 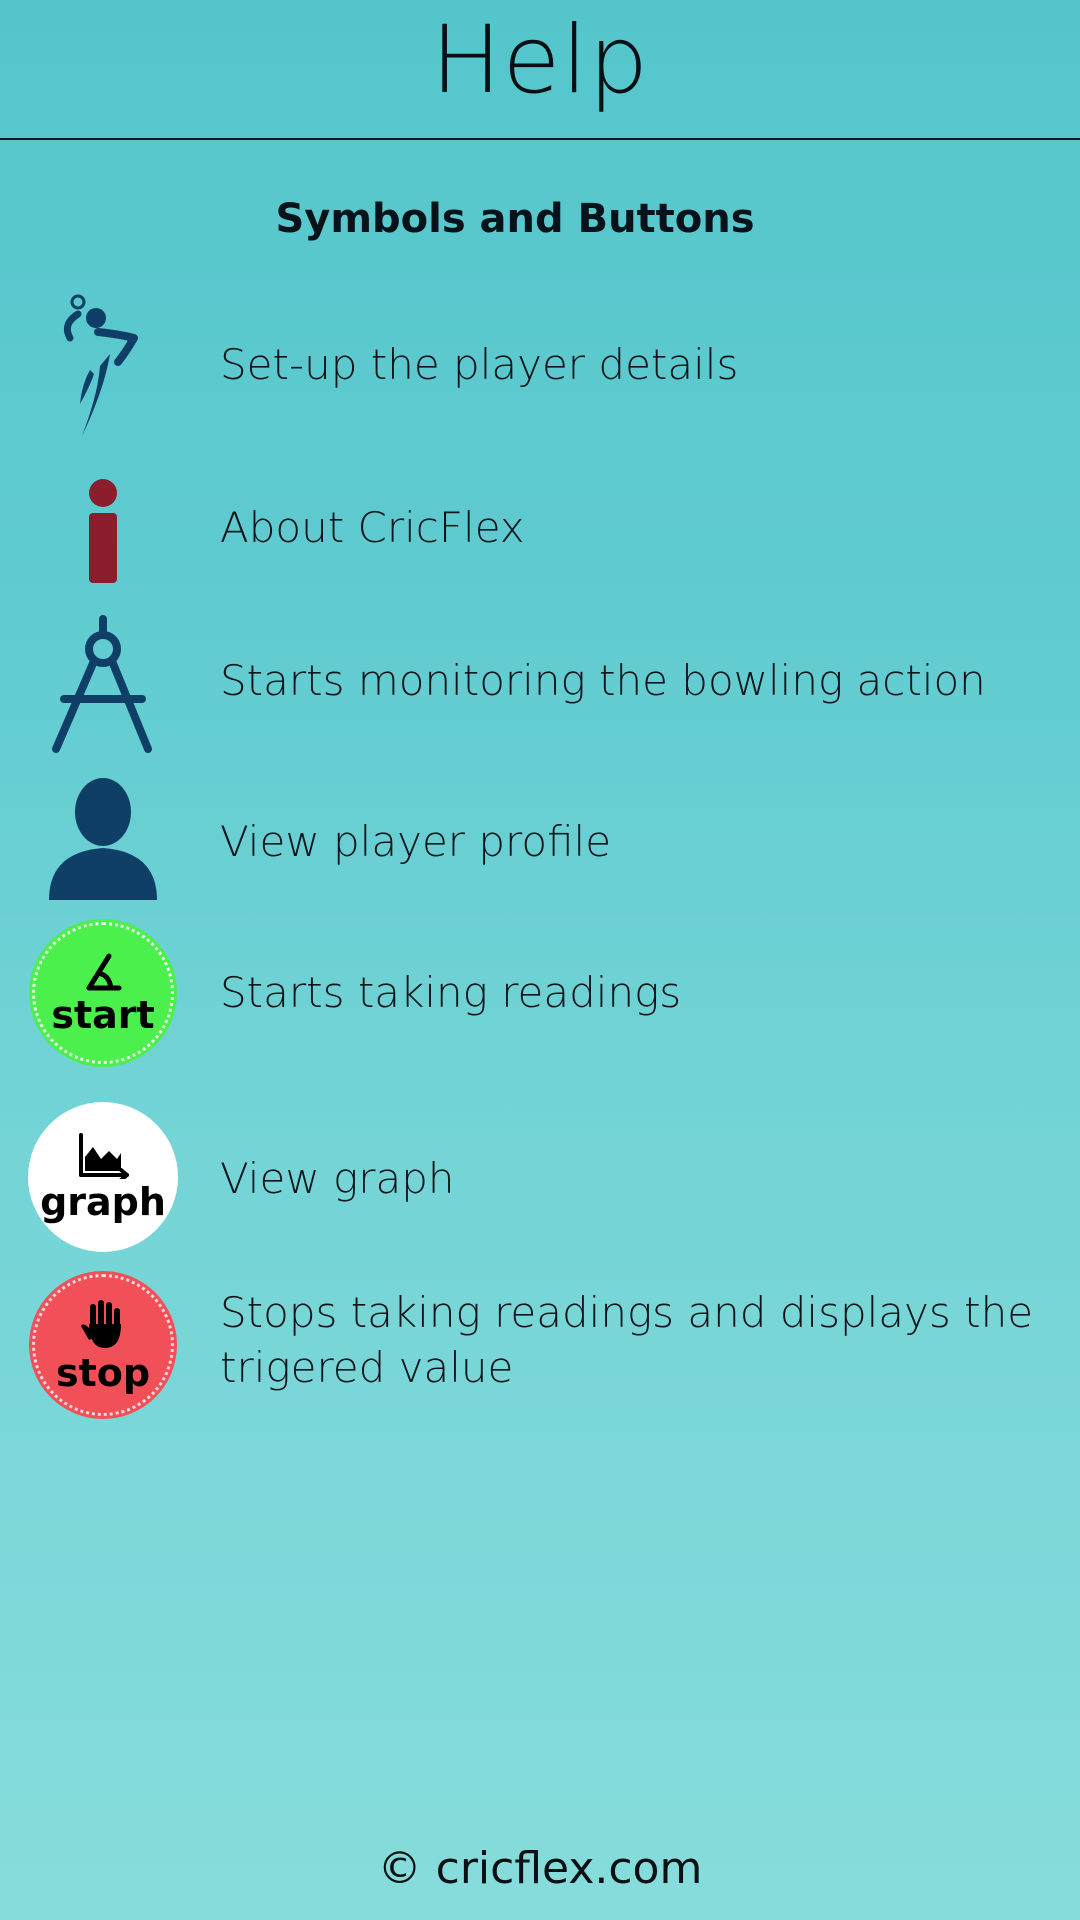 I want to click on start-icon: start, so click(x=103, y=993).